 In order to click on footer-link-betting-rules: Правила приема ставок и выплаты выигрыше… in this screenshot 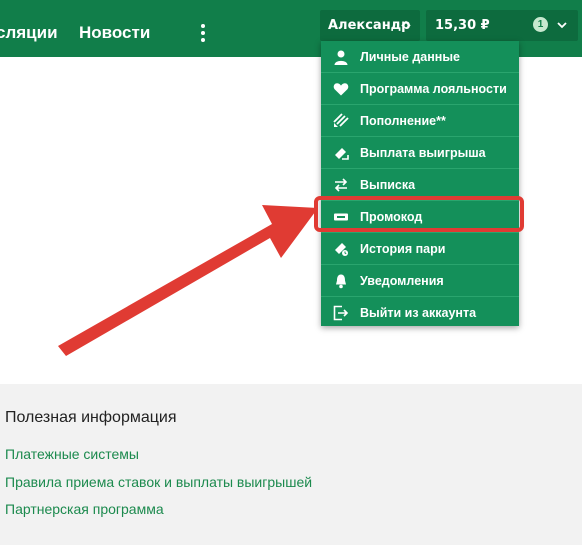, I will do `click(158, 482)`.